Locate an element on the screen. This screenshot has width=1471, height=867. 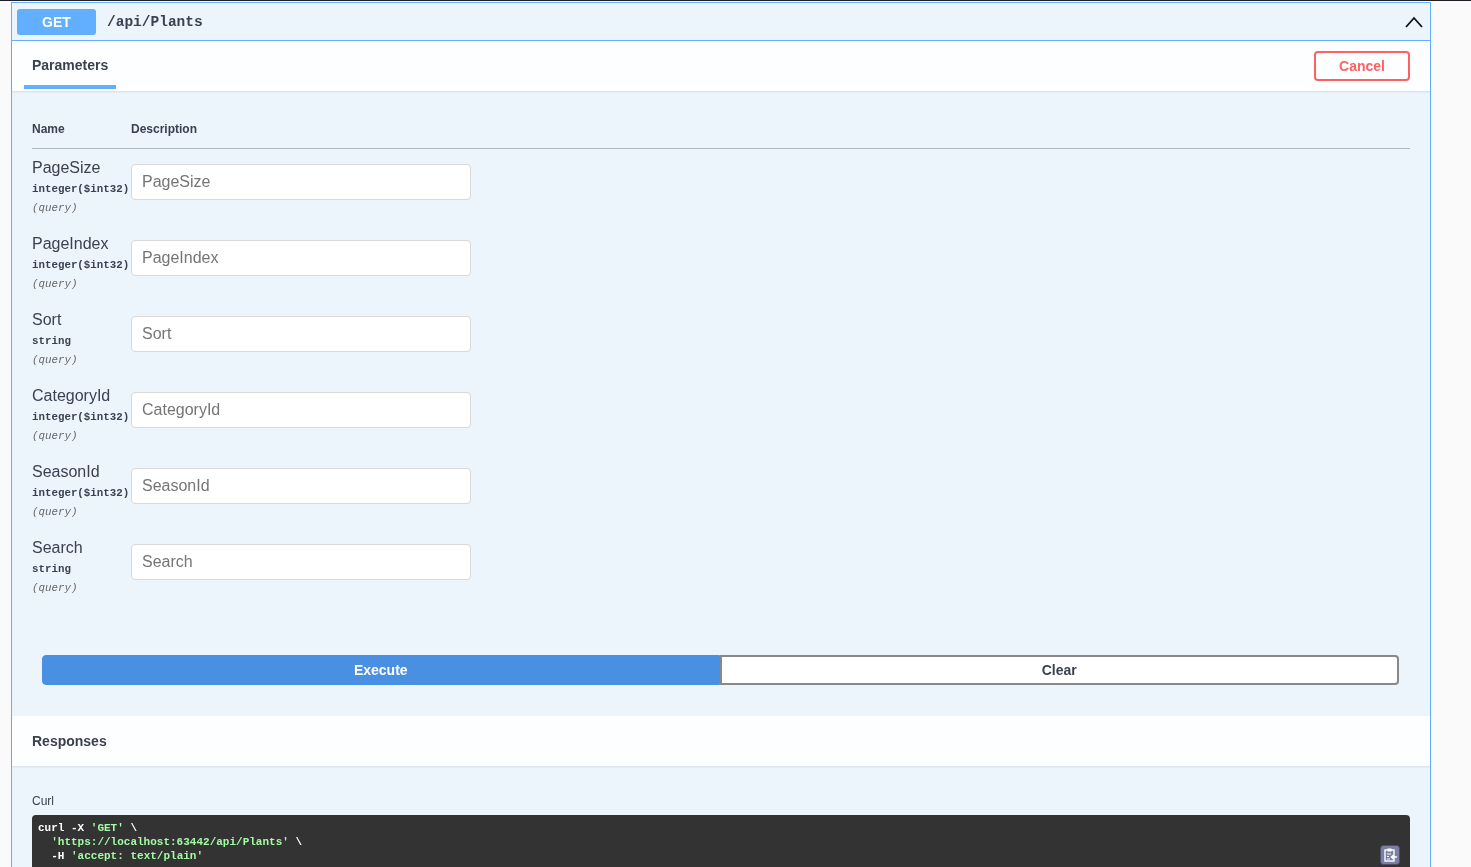
clipboard-icon is located at coordinates (1390, 855).